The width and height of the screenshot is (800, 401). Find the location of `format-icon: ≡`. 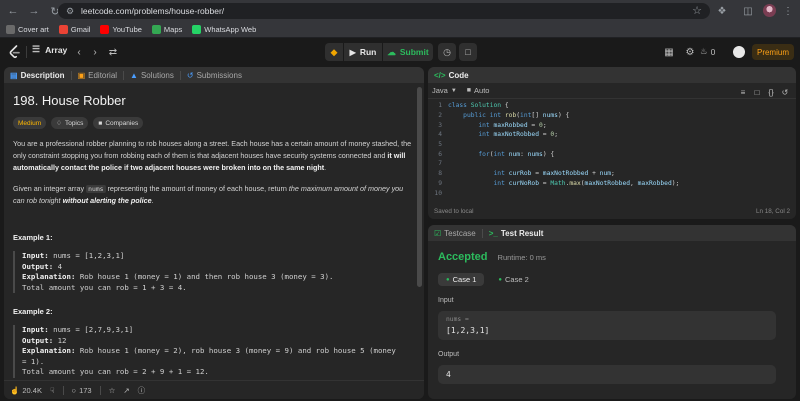

format-icon: ≡ is located at coordinates (743, 92).